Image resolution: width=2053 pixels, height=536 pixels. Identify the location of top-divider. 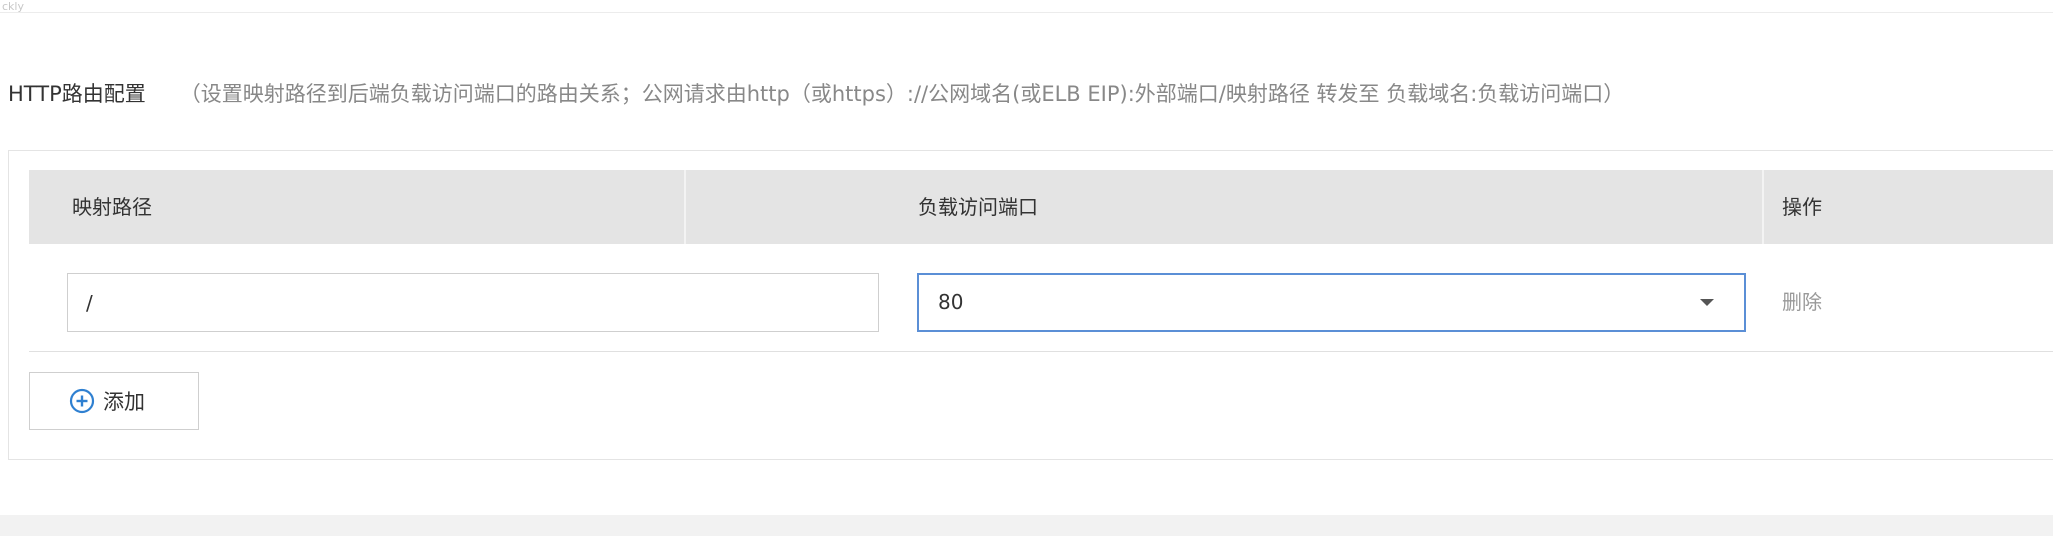
(1026, 12).